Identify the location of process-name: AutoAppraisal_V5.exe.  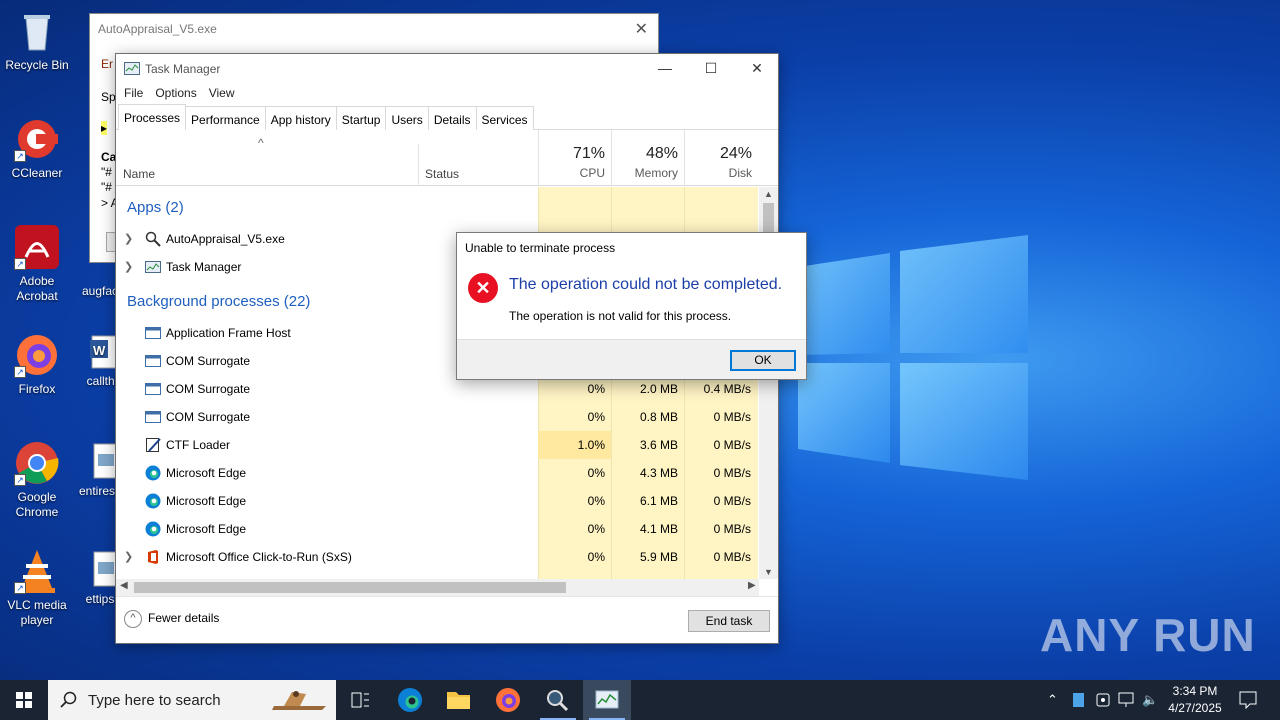
(225, 239).